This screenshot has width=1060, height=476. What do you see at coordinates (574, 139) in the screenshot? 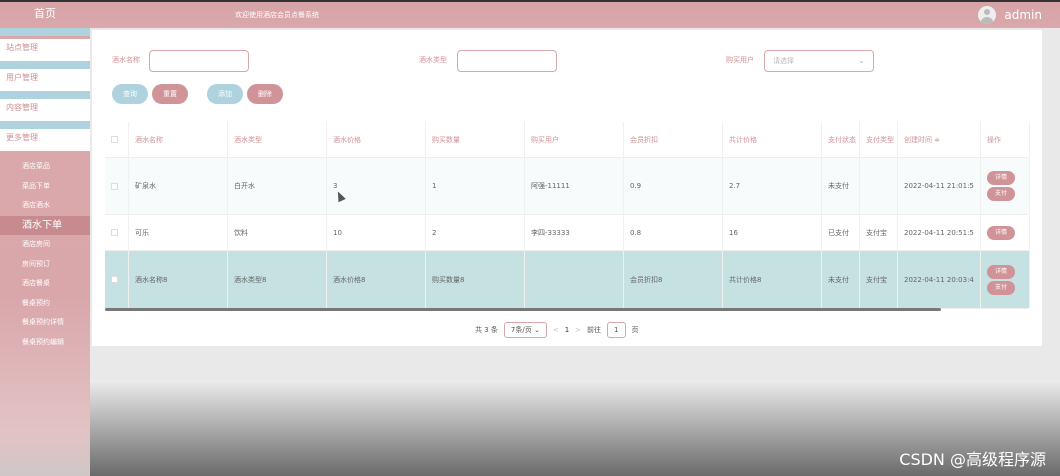
I see `col-header: 购买用户` at bounding box center [574, 139].